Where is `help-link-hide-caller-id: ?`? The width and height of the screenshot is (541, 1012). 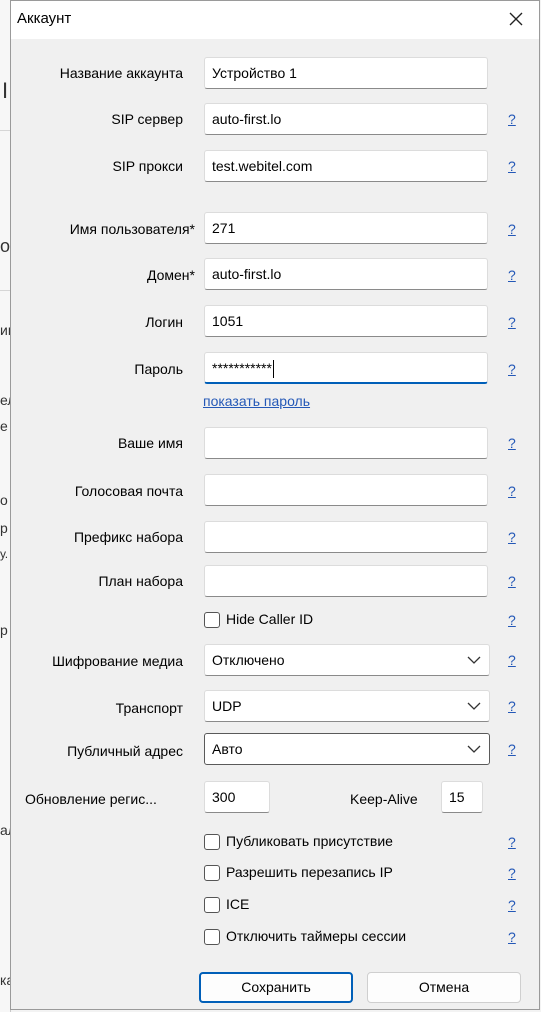
help-link-hide-caller-id: ? is located at coordinates (512, 620).